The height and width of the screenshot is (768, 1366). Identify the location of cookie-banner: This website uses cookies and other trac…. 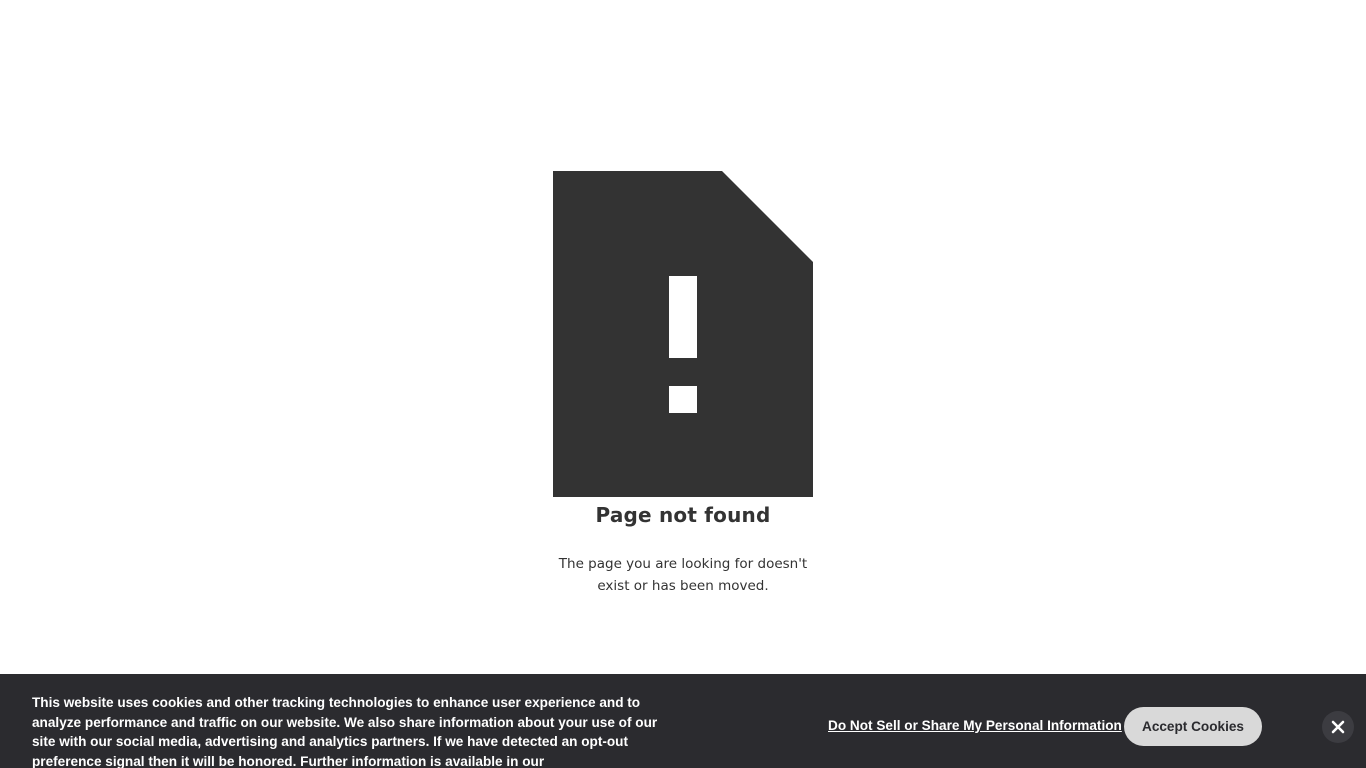
(683, 721).